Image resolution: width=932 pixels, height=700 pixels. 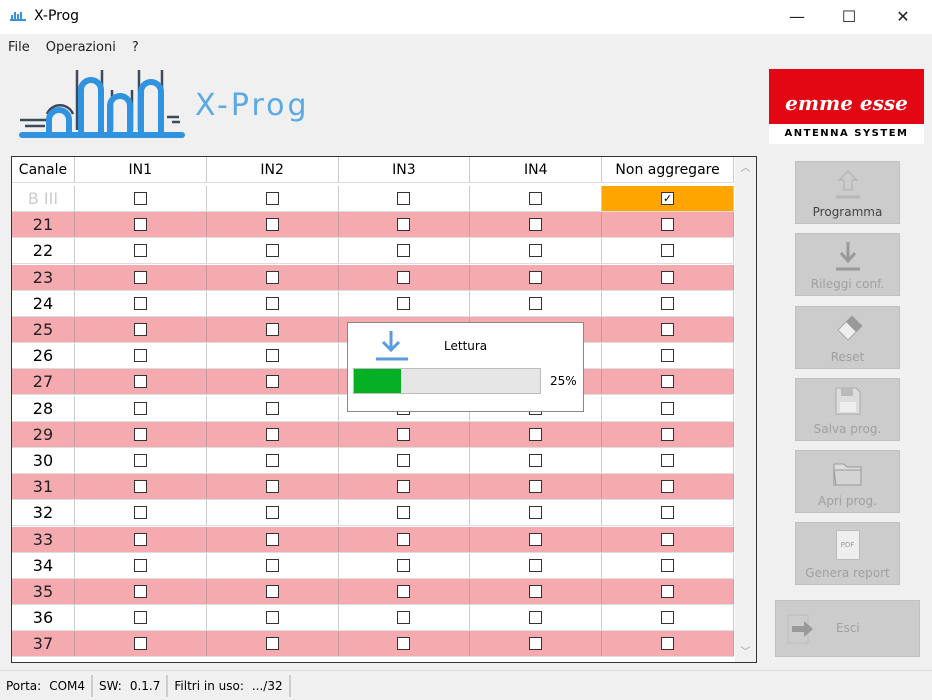 What do you see at coordinates (81, 48) in the screenshot?
I see `menu-operazioni: Operazioni` at bounding box center [81, 48].